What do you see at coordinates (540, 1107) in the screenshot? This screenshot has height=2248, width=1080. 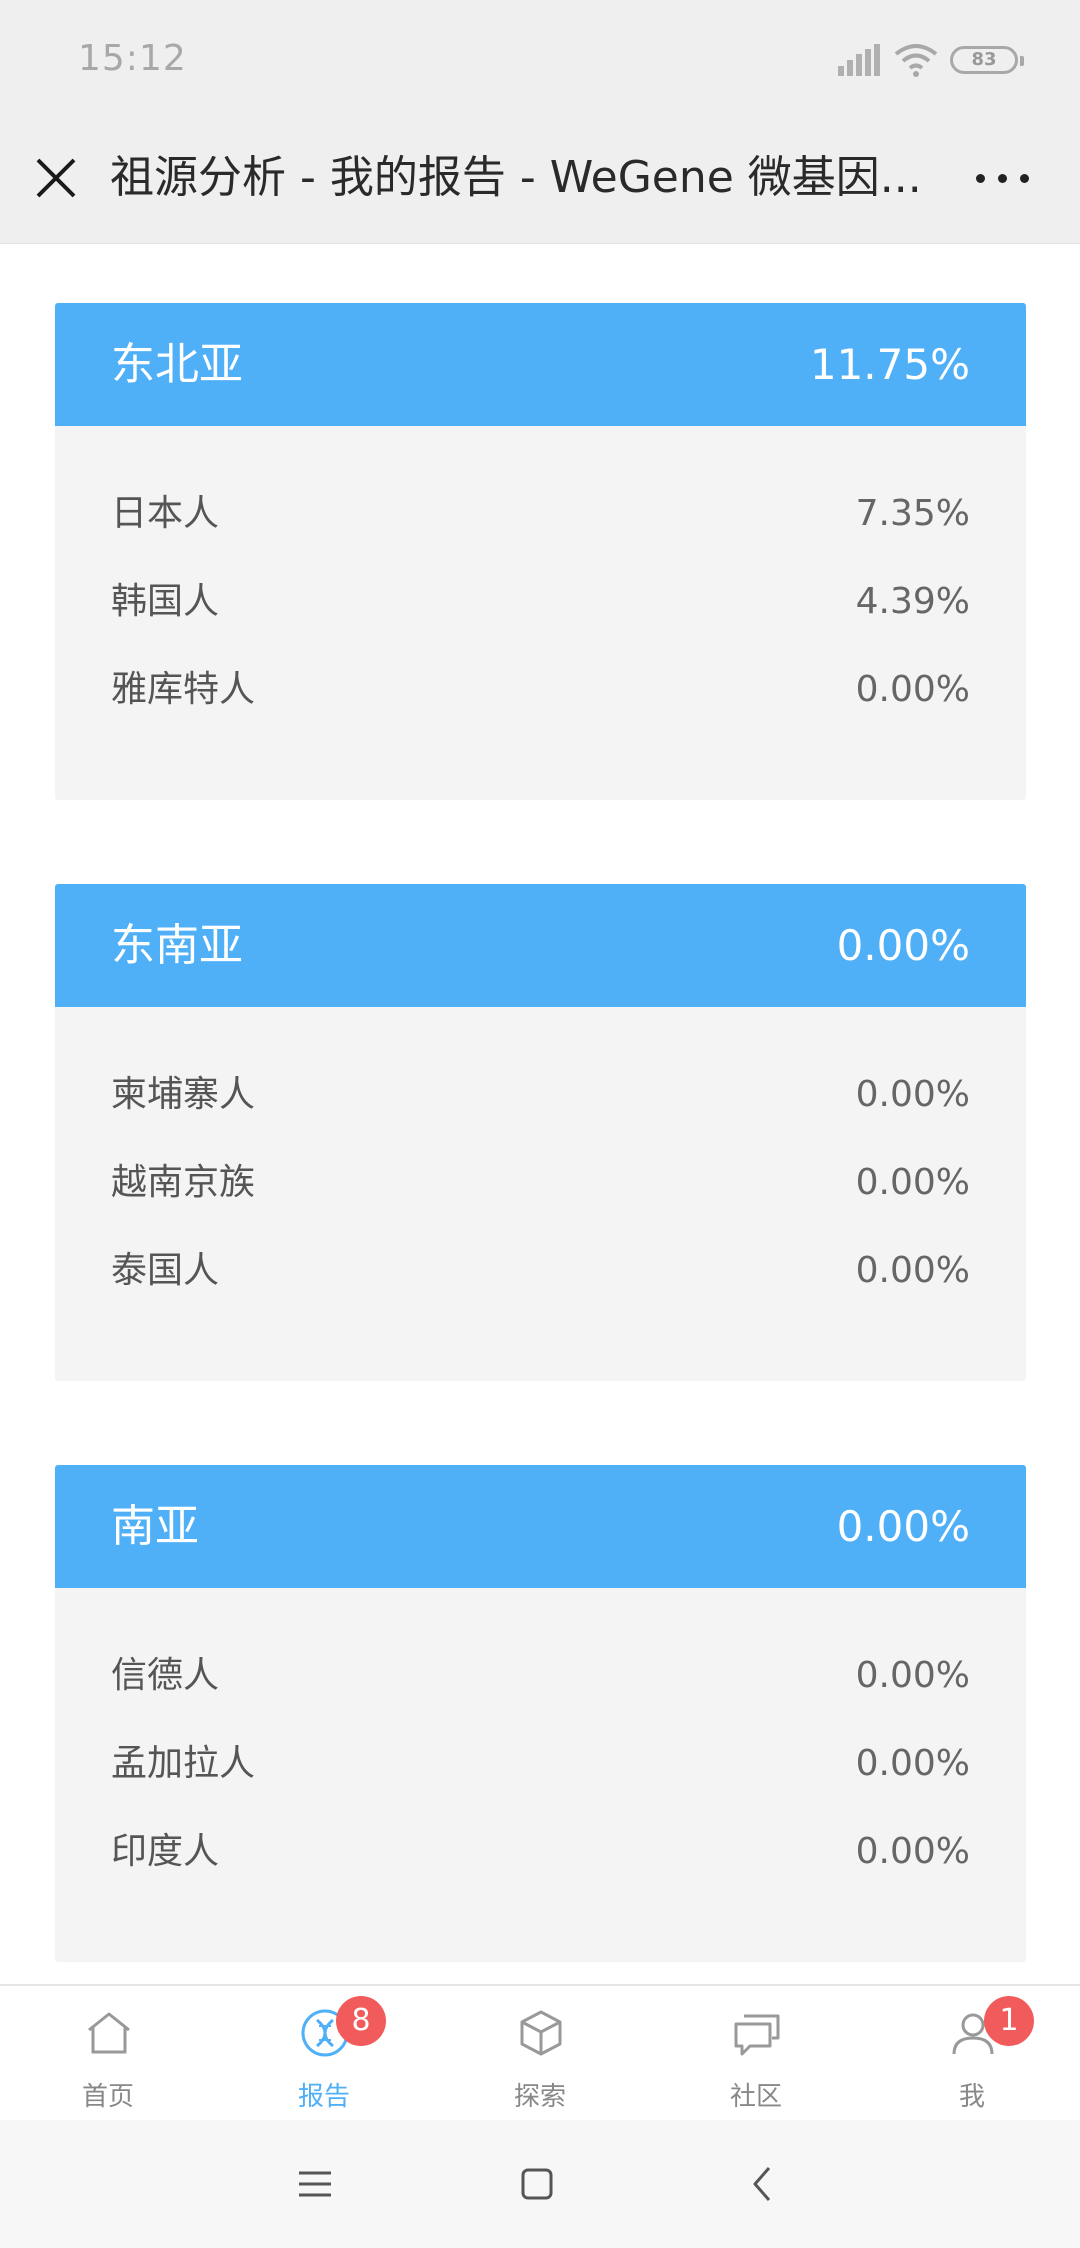 I see `population-row: 柬埔寨人 0.00%` at bounding box center [540, 1107].